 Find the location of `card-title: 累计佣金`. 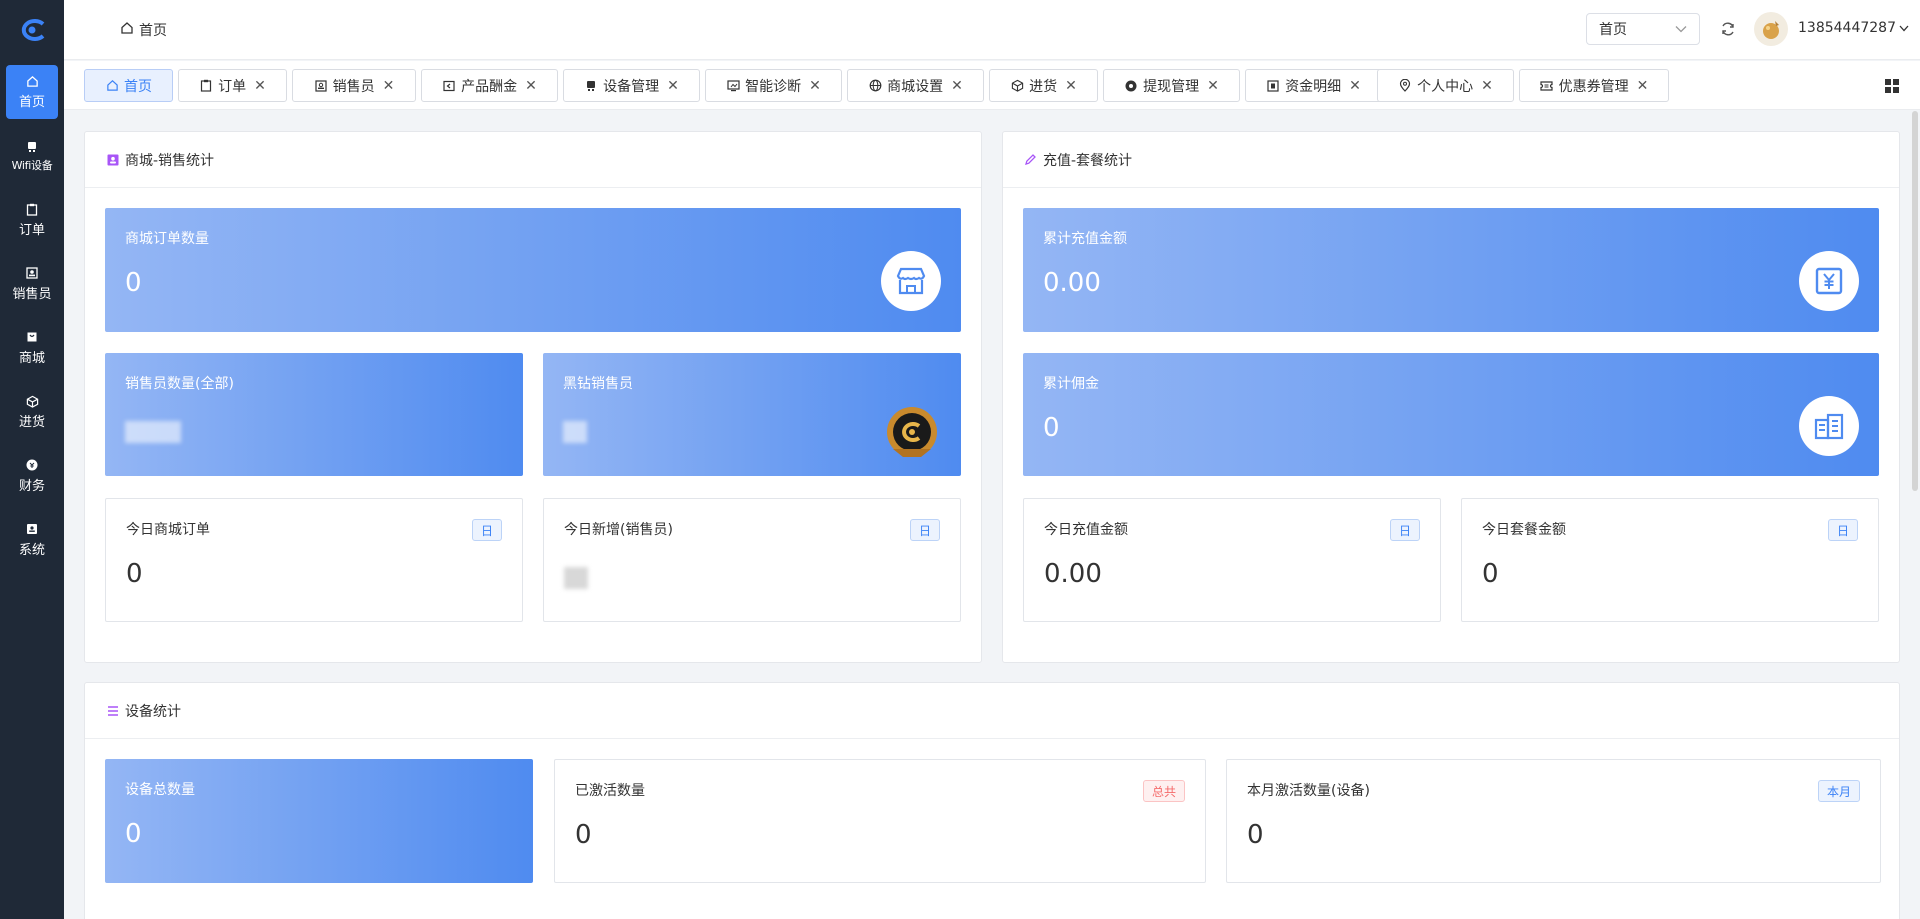

card-title: 累计佣金 is located at coordinates (1071, 384).